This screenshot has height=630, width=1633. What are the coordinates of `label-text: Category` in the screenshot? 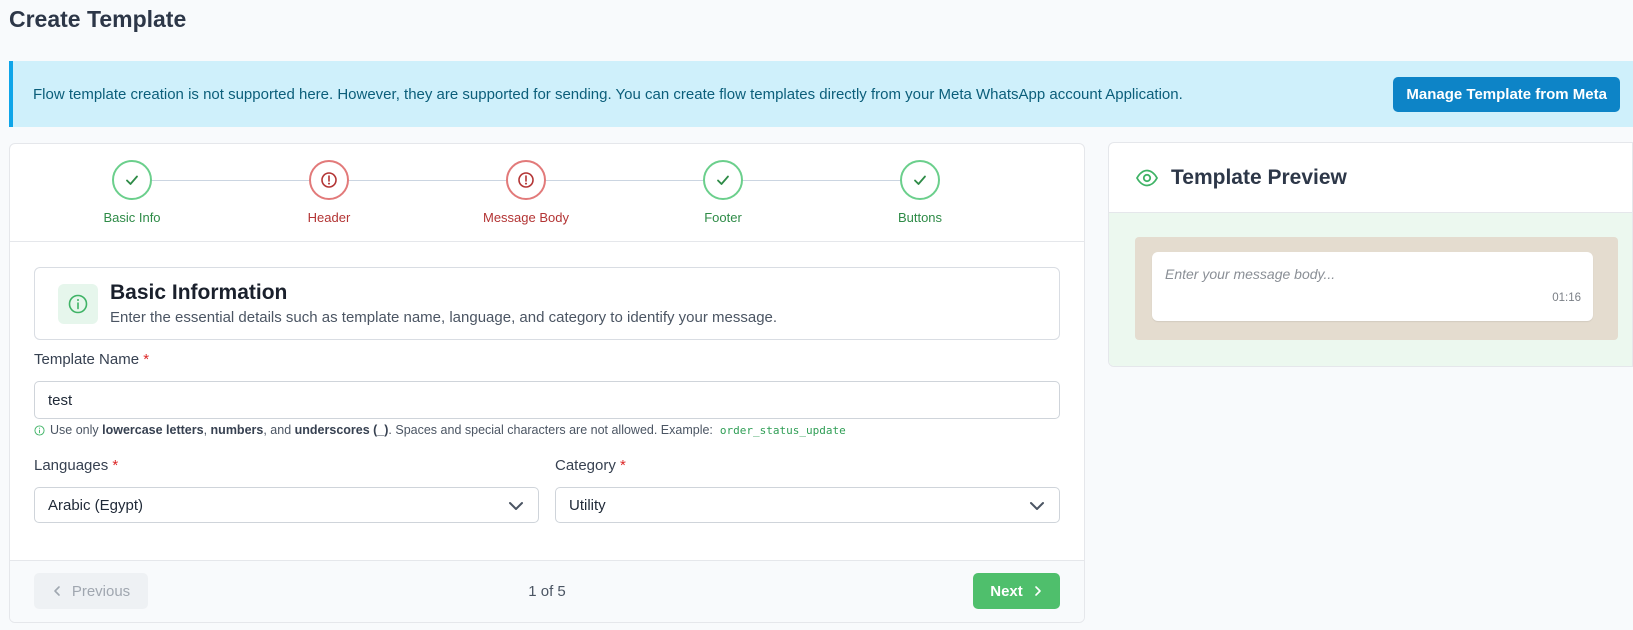 It's located at (585, 465).